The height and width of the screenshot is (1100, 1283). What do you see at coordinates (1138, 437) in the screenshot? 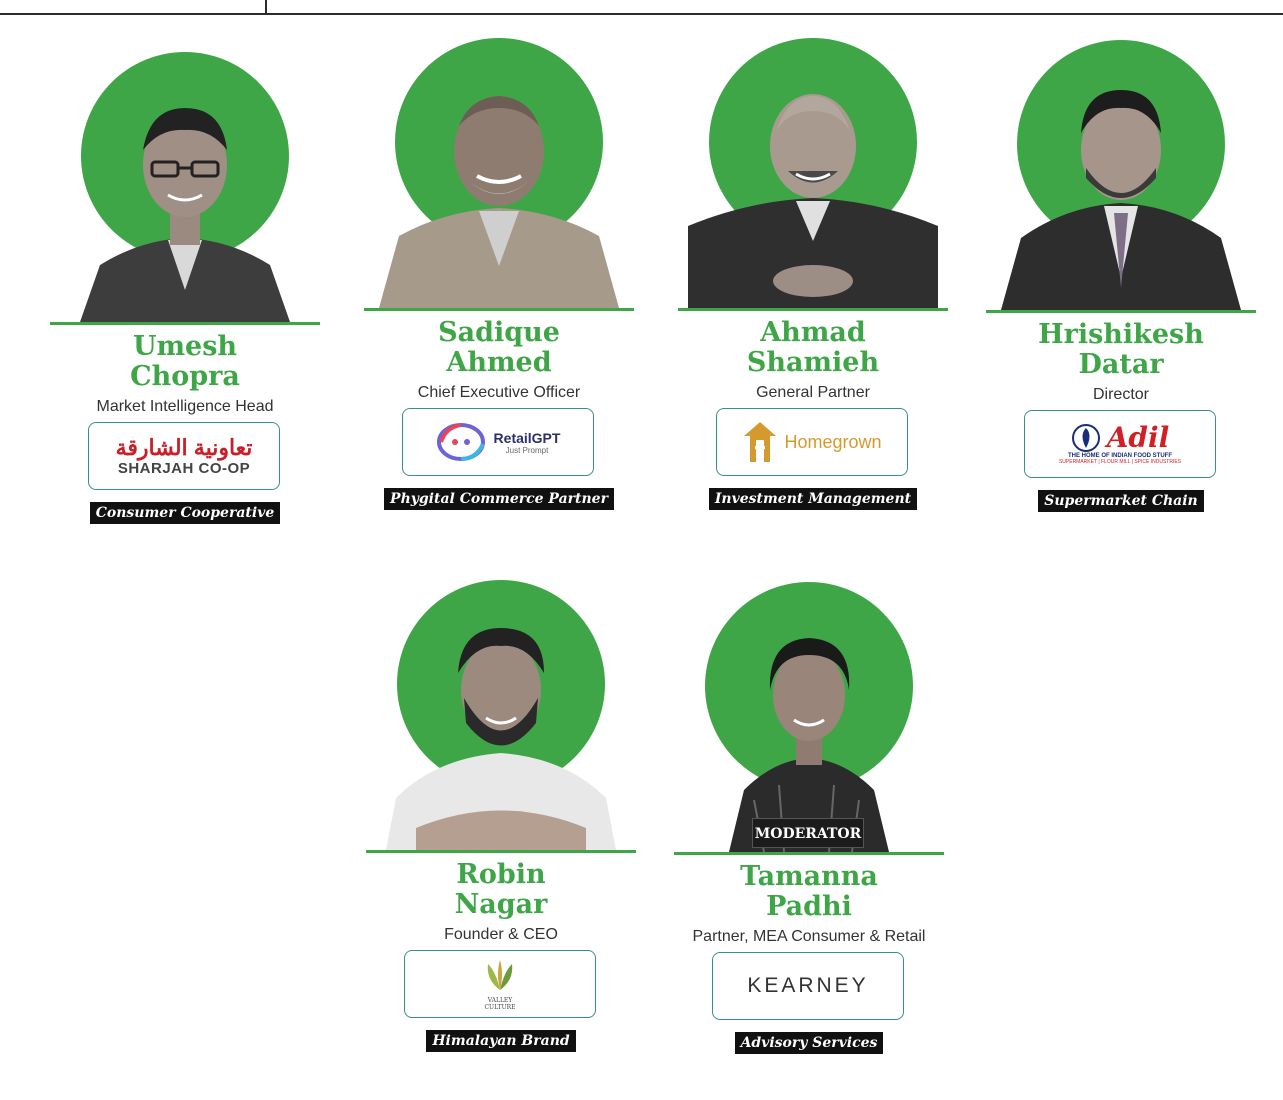
I see `logo-text: Adil` at bounding box center [1138, 437].